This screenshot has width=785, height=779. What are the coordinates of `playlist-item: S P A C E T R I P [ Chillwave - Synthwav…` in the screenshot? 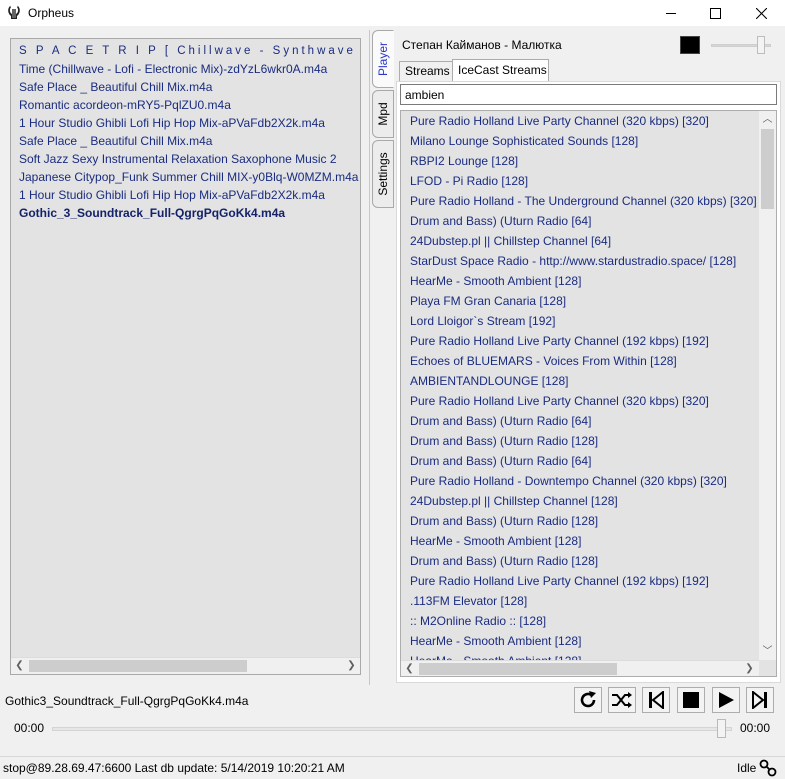 It's located at (185, 51).